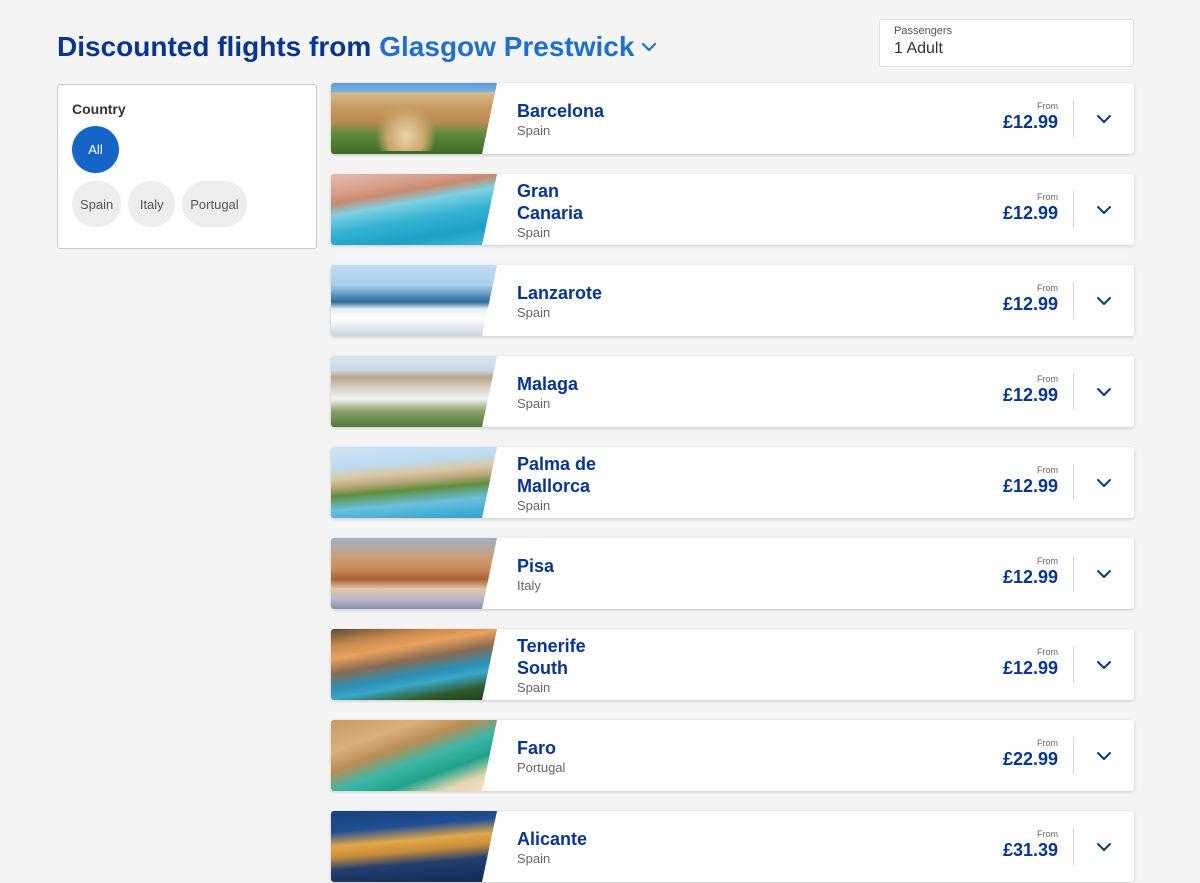 This screenshot has width=1200, height=883. I want to click on destination-card: Alicante Spain From £31.39, so click(732, 846).